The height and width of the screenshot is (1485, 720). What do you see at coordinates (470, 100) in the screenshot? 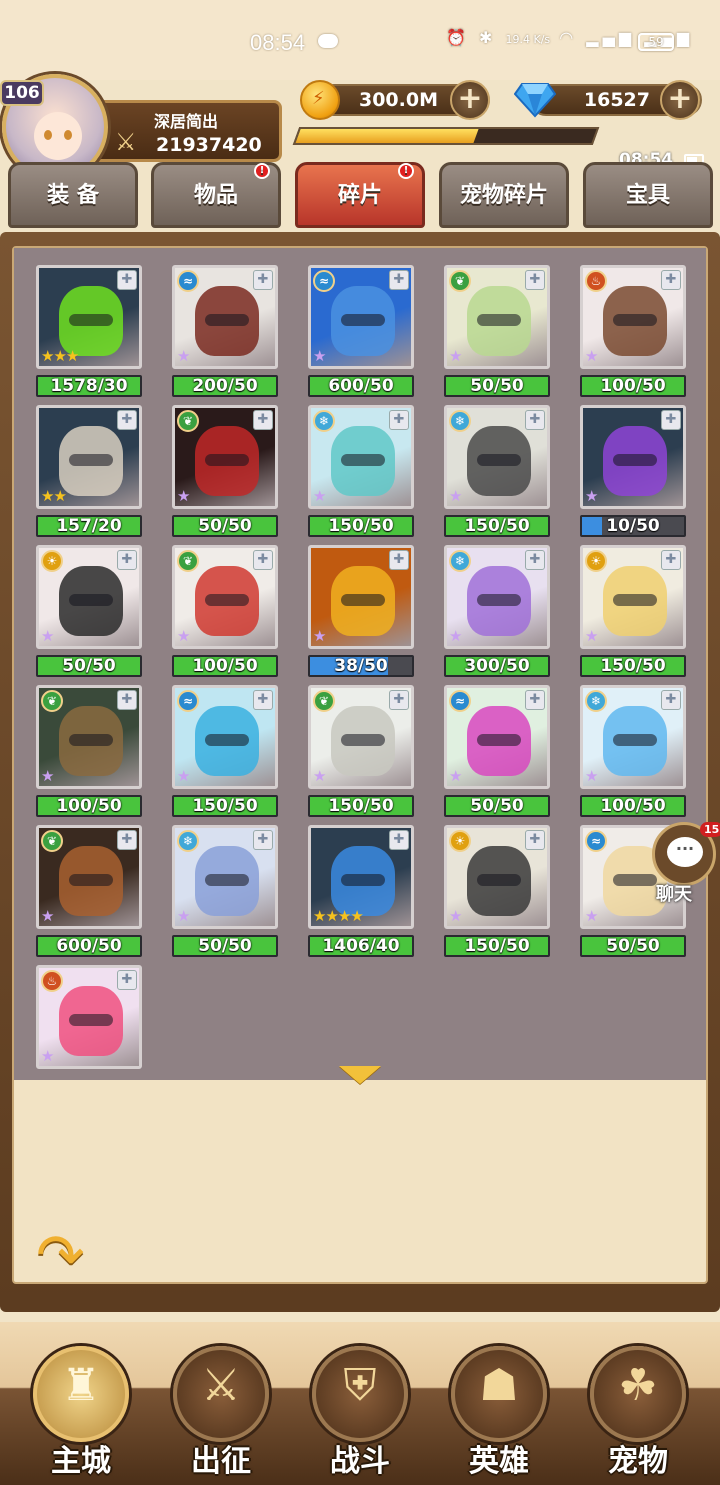
I see `add-gold-button: +` at bounding box center [470, 100].